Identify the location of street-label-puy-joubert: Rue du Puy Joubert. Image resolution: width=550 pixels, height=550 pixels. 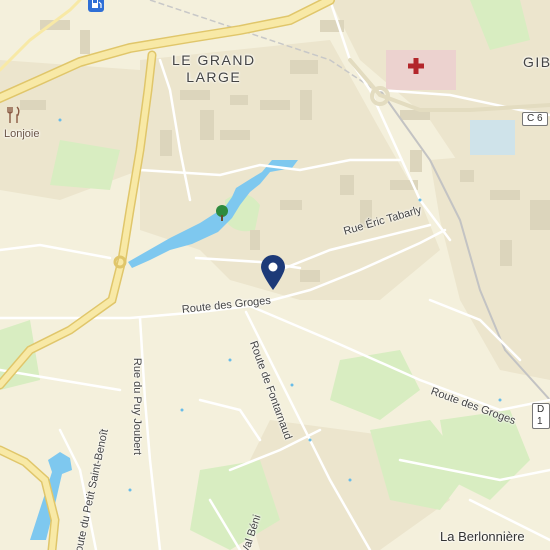
(137, 406).